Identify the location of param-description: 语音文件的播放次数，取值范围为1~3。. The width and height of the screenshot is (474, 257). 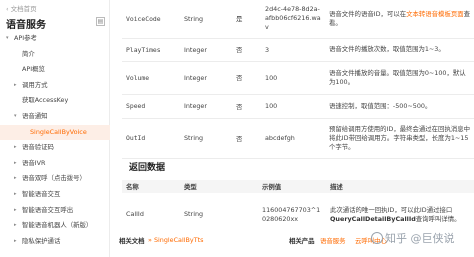
(399, 50).